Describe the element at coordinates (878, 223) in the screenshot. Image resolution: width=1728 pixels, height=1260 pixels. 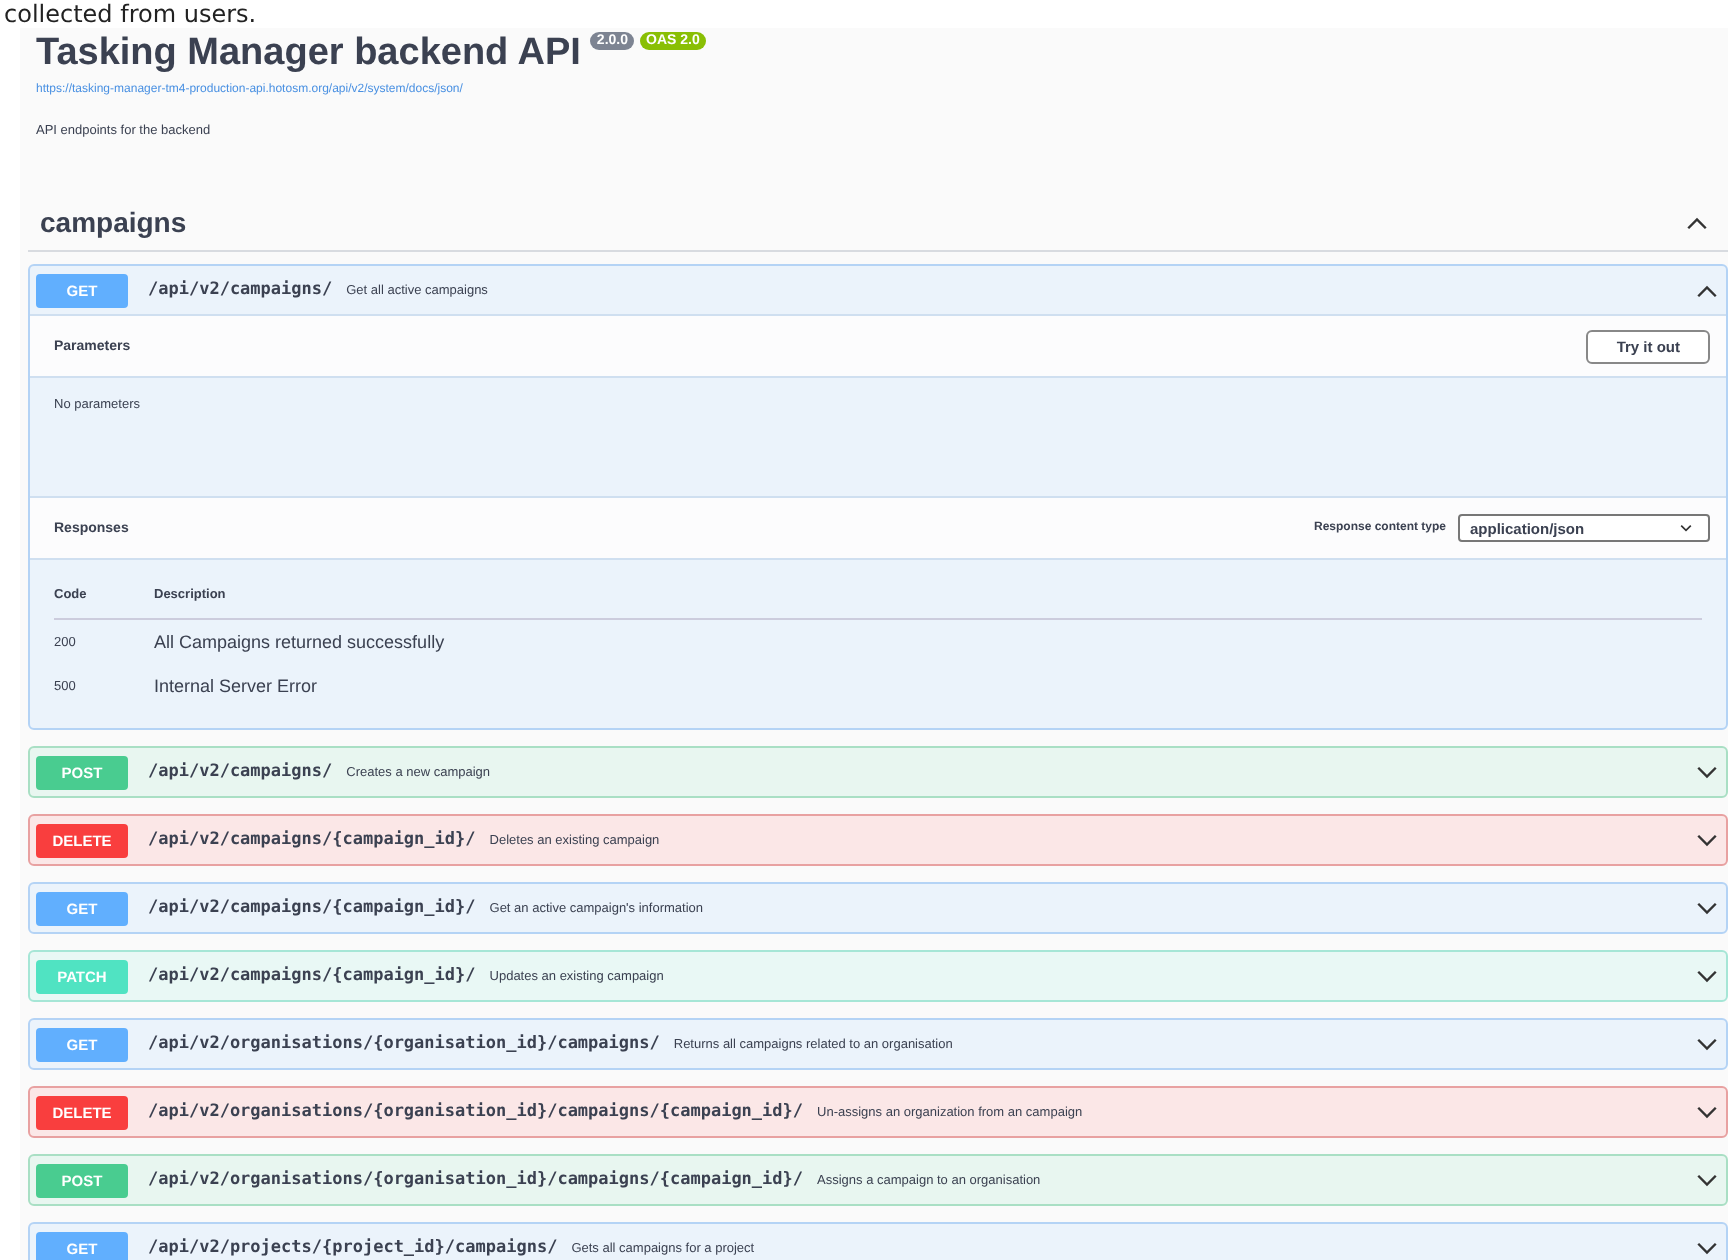
I see `section-header: campaigns` at that location.